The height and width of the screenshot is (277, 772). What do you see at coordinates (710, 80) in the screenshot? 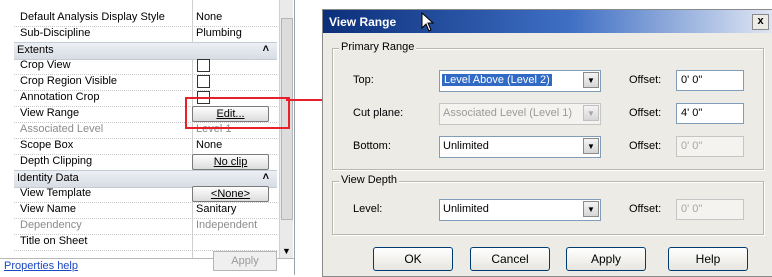
I see `top-offset-input: 0' 0"` at bounding box center [710, 80].